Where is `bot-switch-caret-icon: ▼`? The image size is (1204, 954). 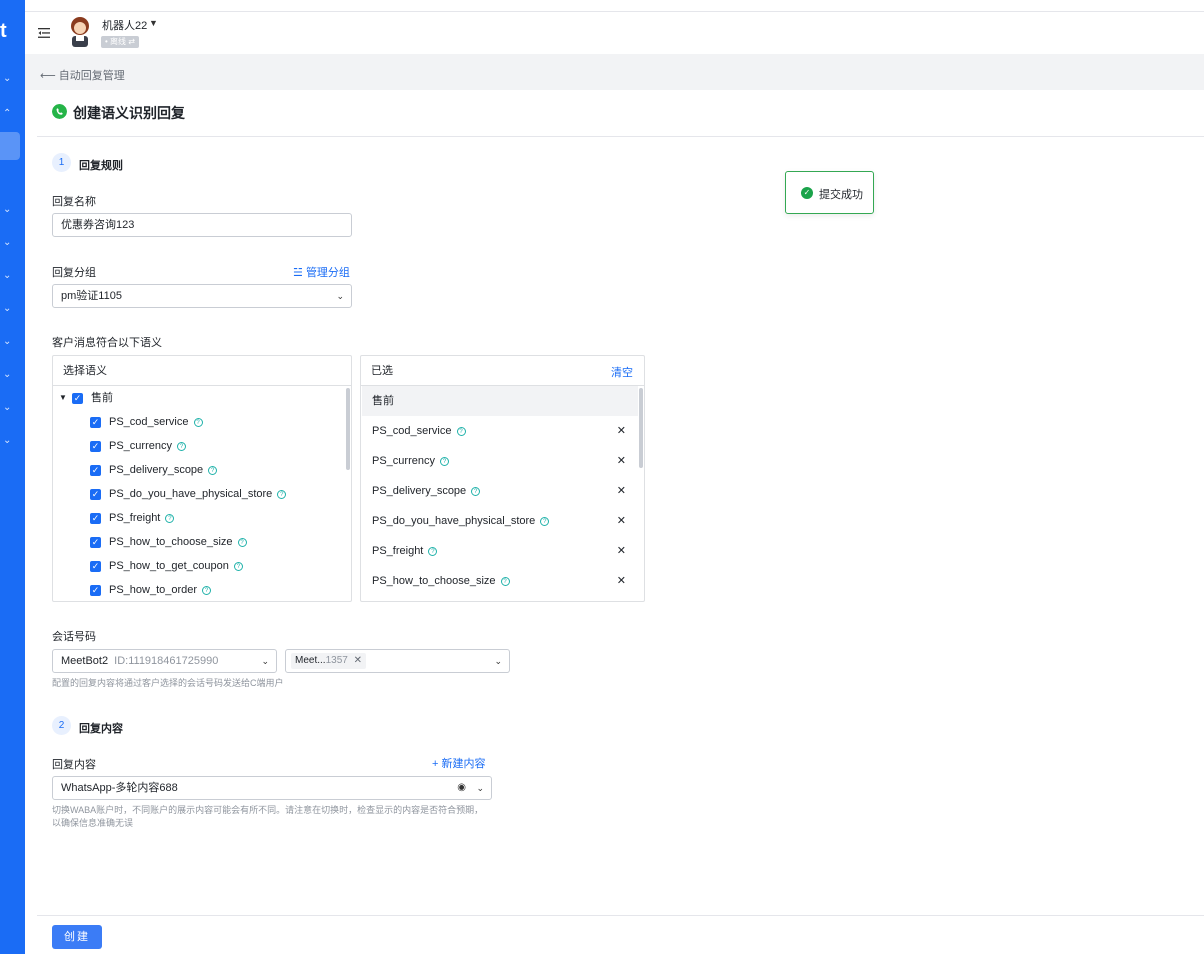
bot-switch-caret-icon: ▼ is located at coordinates (153, 23).